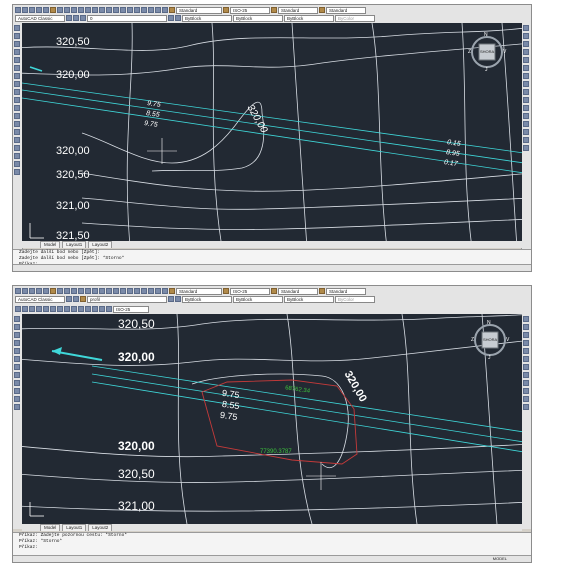 Image resolution: width=564 pixels, height=567 pixels. Describe the element at coordinates (486, 35) in the screenshot. I see `viewcube-north: N` at that location.